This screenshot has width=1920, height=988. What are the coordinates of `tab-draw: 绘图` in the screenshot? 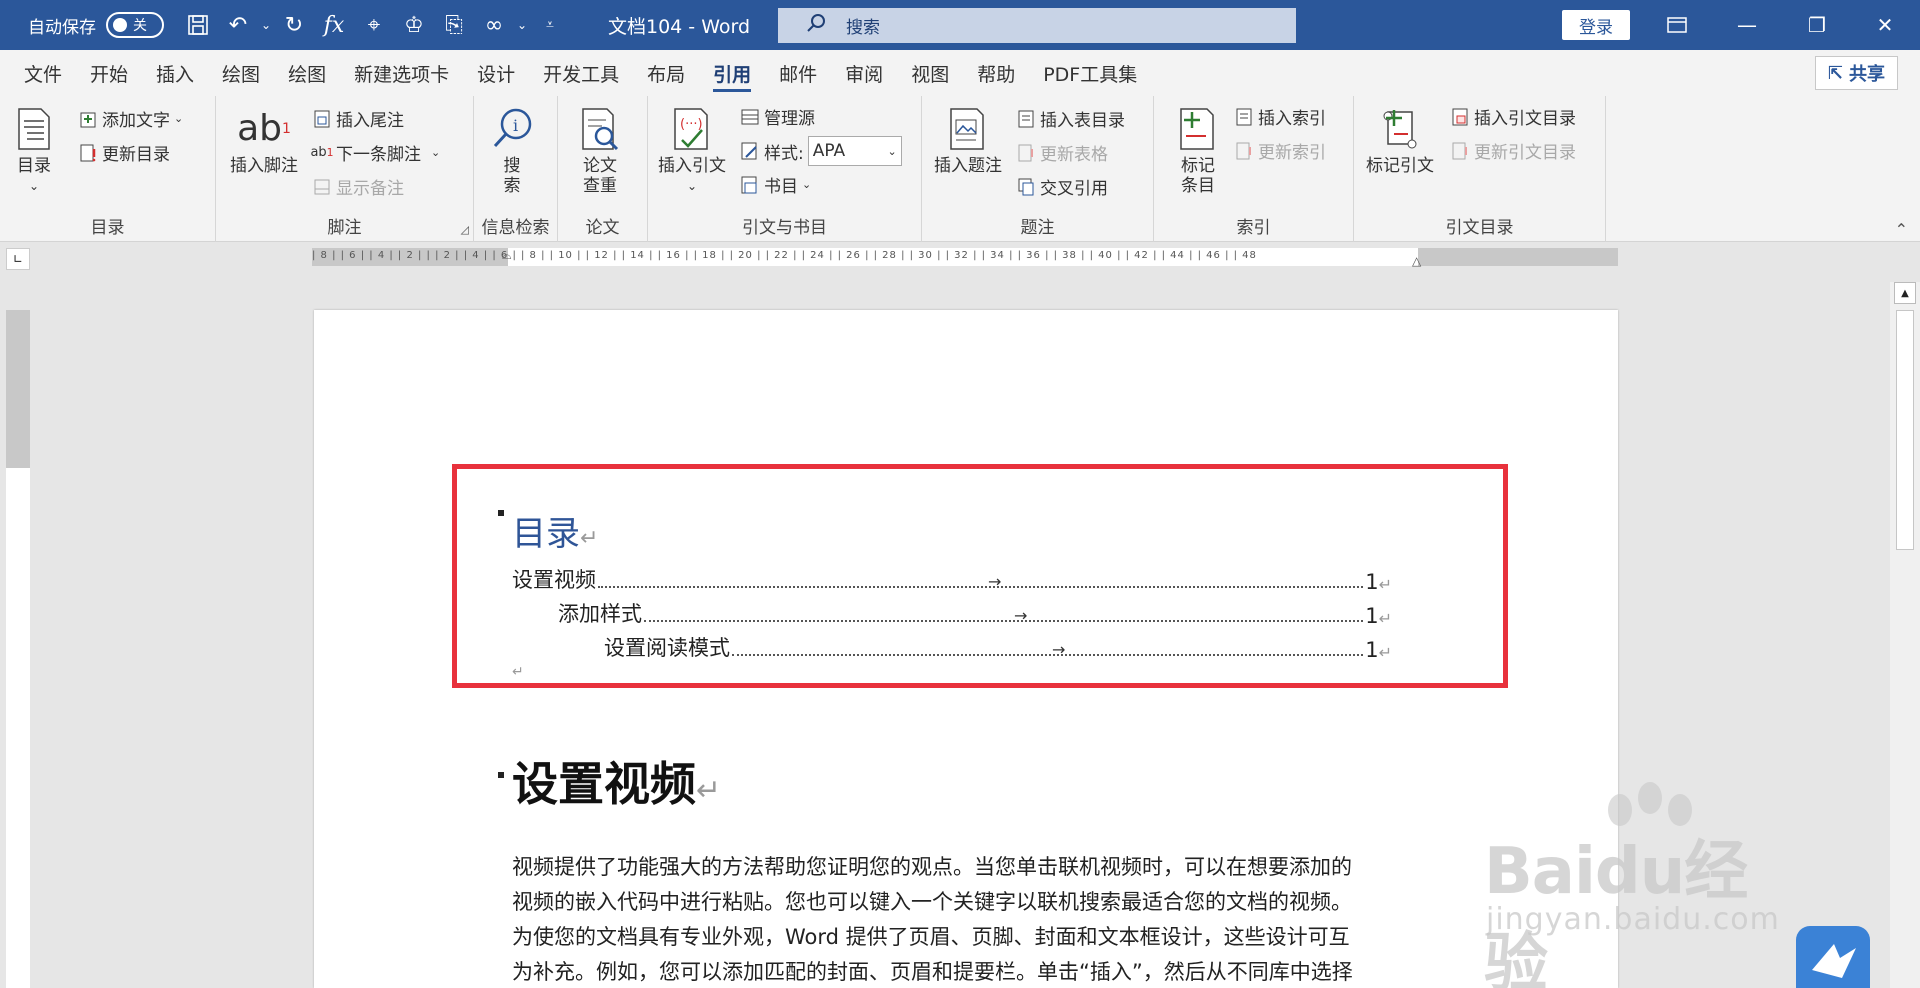 It's located at (241, 73).